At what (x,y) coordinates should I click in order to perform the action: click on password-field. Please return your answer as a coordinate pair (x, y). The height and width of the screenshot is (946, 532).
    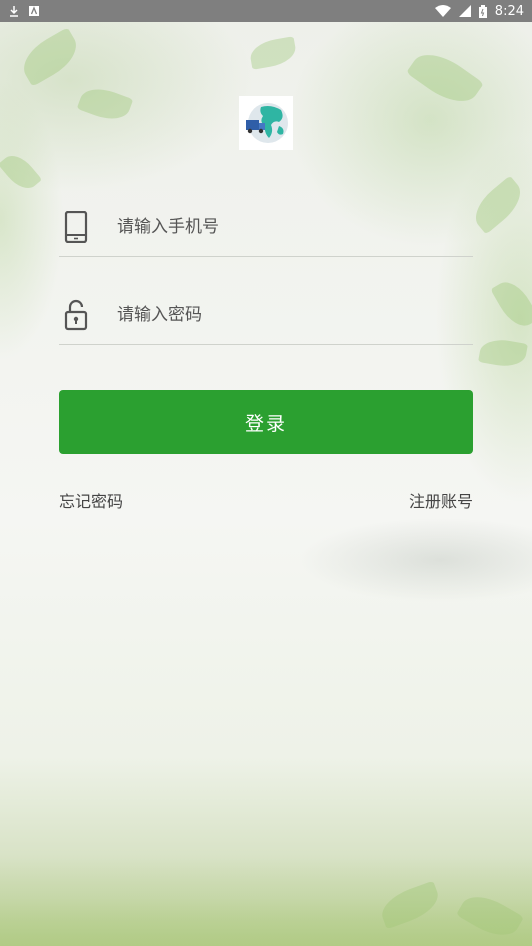
    Looking at the image, I should click on (266, 315).